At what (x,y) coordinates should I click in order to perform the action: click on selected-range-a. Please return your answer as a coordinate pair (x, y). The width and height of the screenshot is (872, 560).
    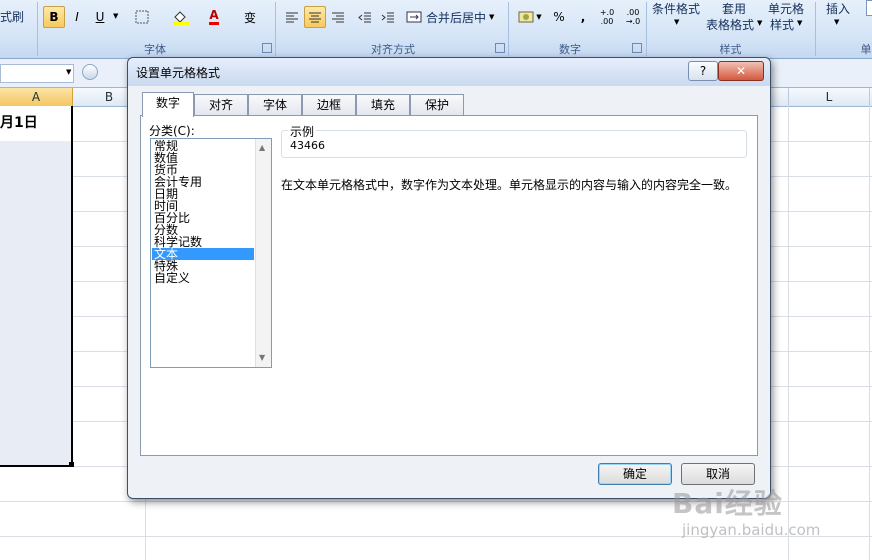
    Looking at the image, I should click on (36, 286).